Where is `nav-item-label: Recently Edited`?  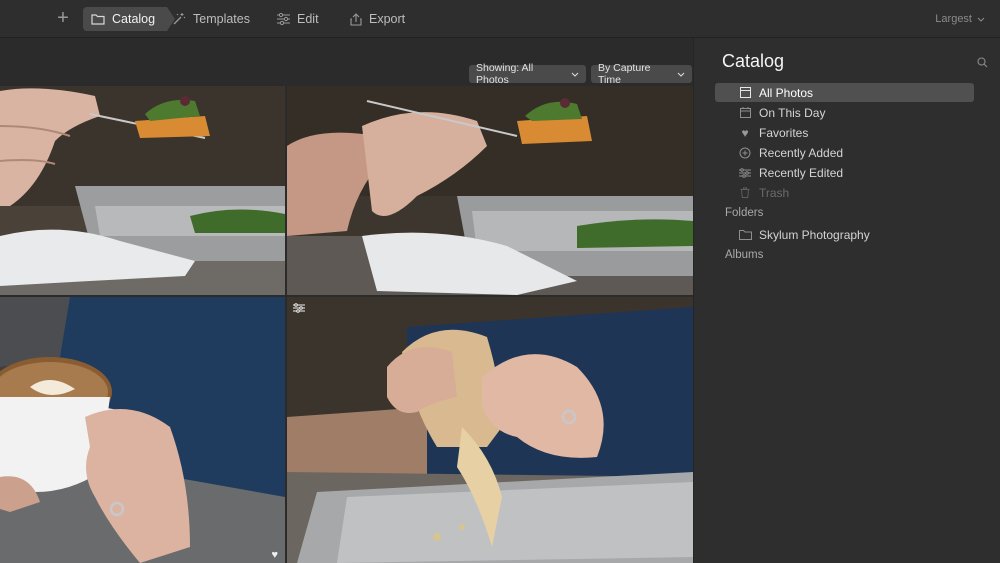
nav-item-label: Recently Edited is located at coordinates (801, 172).